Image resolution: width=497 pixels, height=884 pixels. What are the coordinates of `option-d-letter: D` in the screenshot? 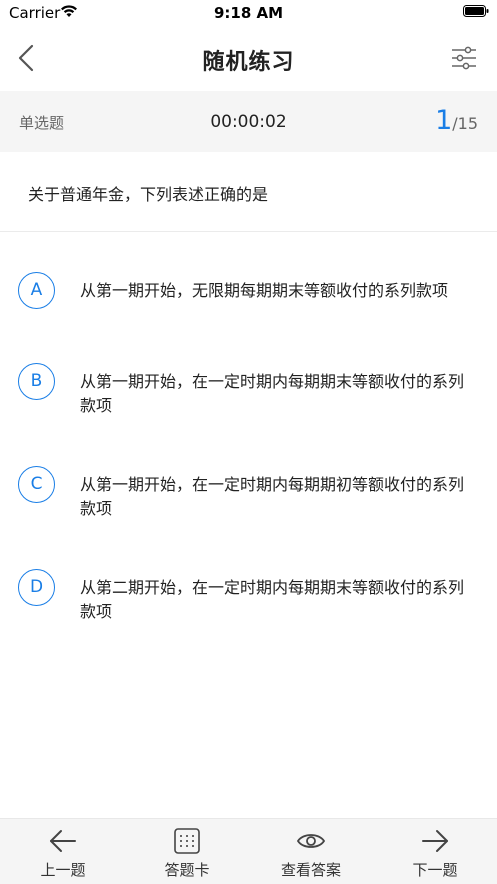 It's located at (36, 587).